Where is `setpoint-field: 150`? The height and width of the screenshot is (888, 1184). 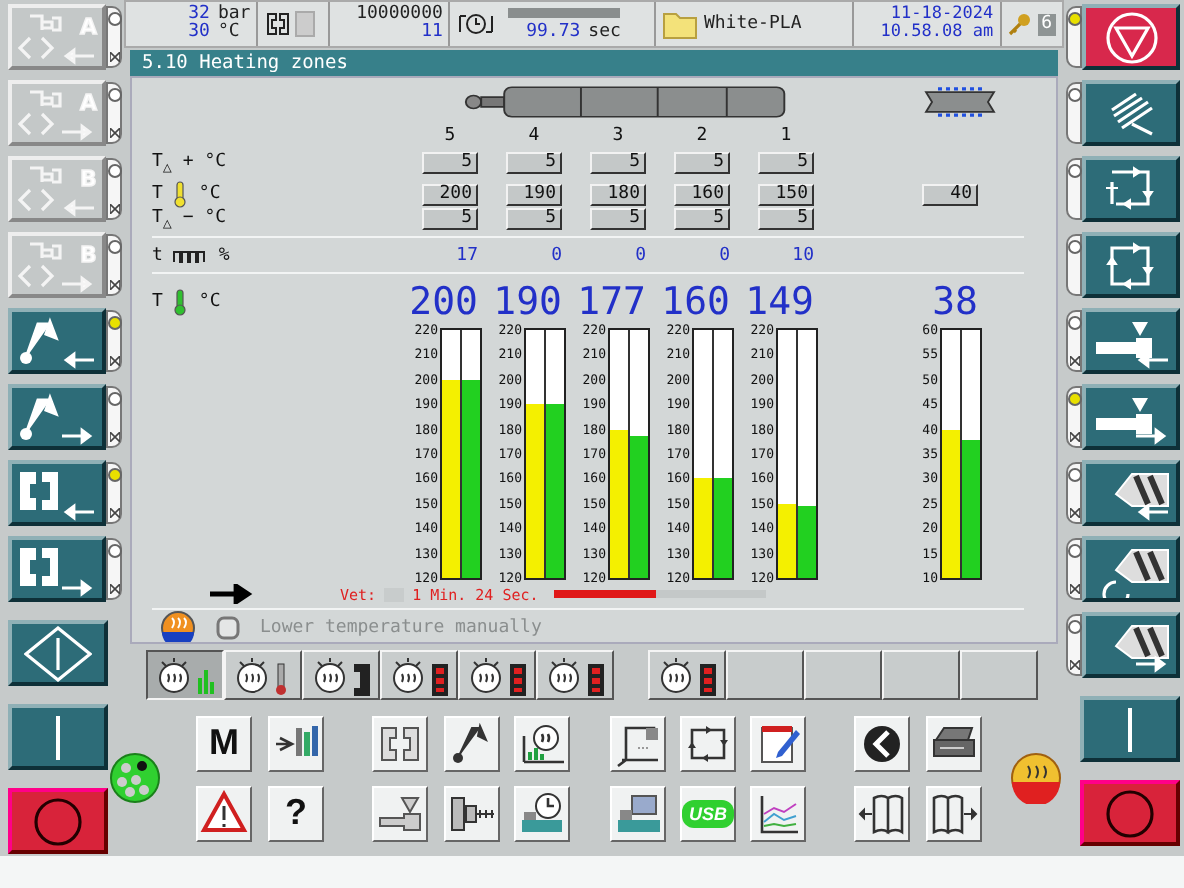 setpoint-field: 150 is located at coordinates (786, 194).